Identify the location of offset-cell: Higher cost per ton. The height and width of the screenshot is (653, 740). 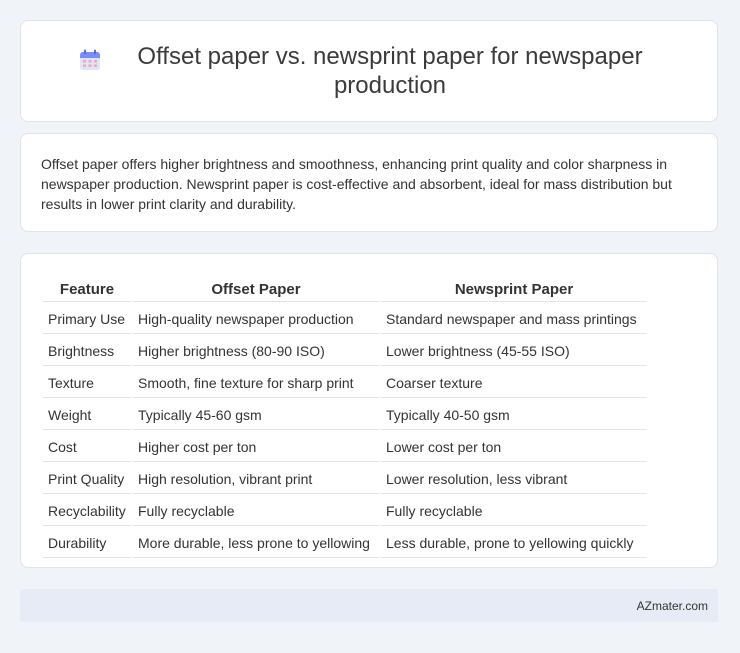
(256, 447).